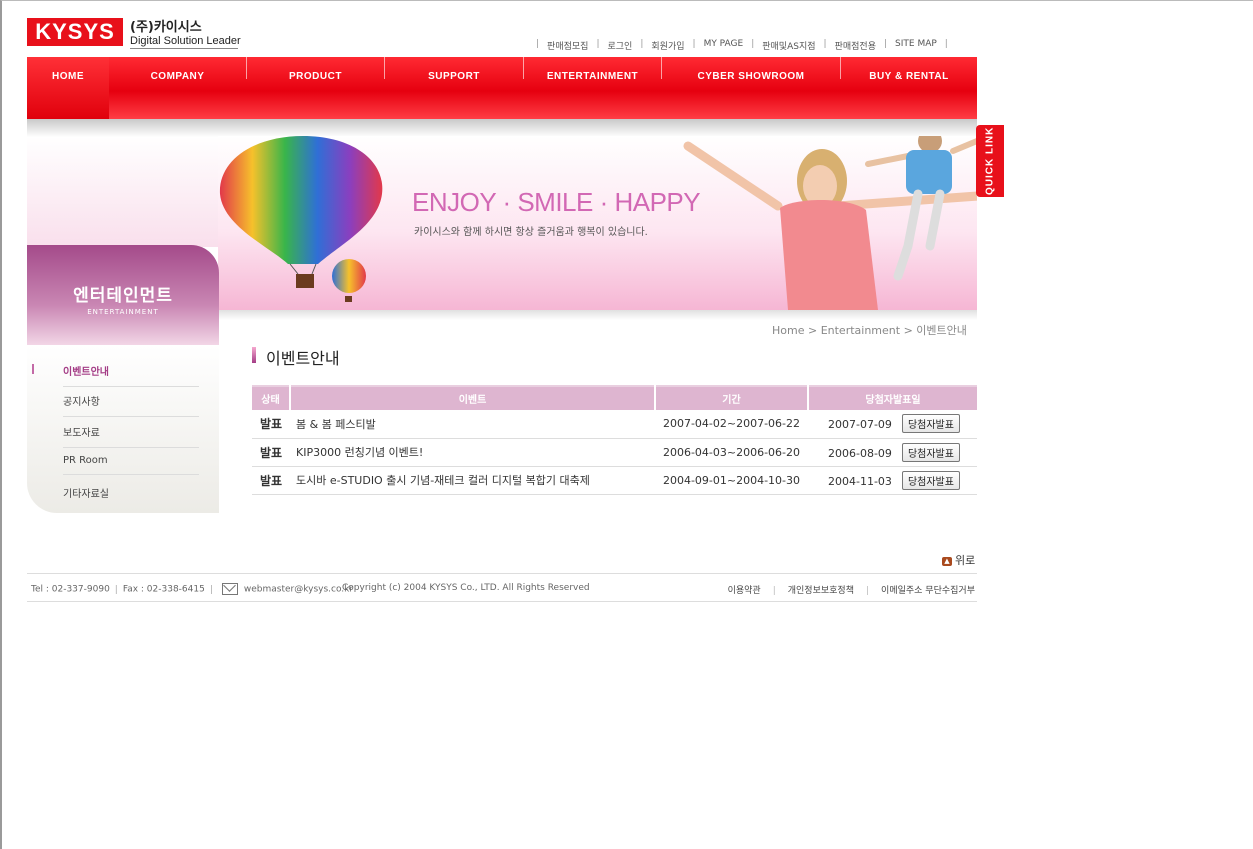  What do you see at coordinates (597, 315) in the screenshot?
I see `banner-bottom-strip` at bounding box center [597, 315].